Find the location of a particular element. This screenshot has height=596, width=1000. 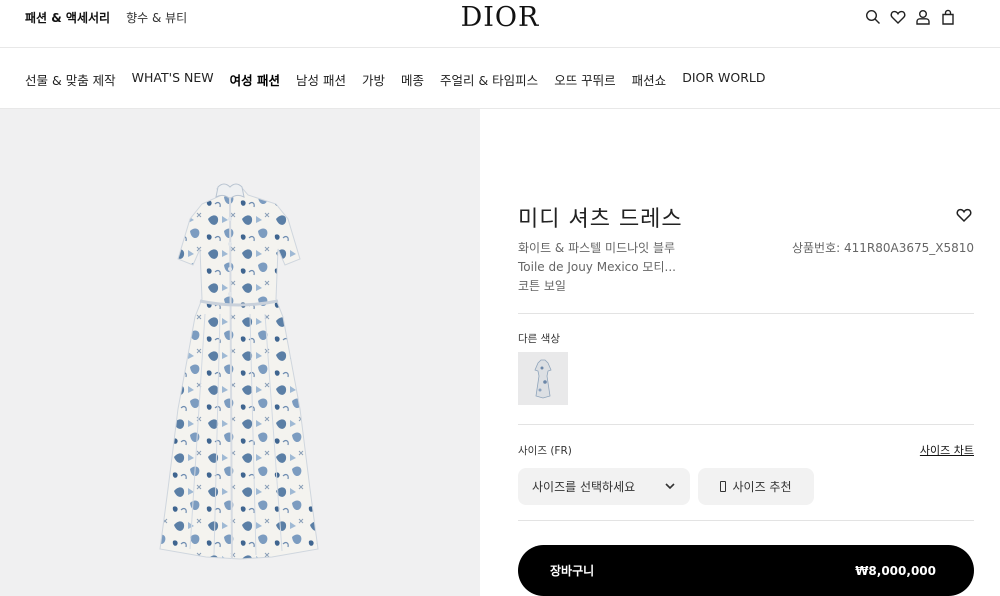

size-select-dropdown: 사이즈를 선택하세요 is located at coordinates (604, 486).